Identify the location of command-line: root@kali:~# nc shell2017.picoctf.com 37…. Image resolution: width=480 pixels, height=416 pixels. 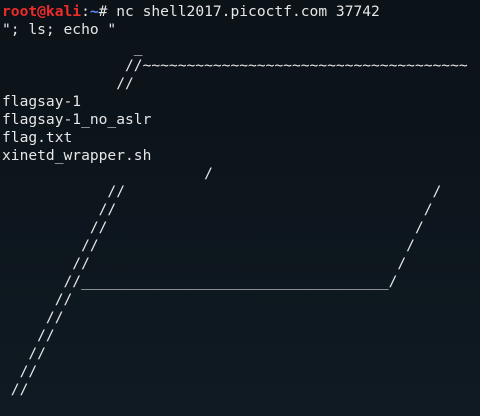
(241, 12).